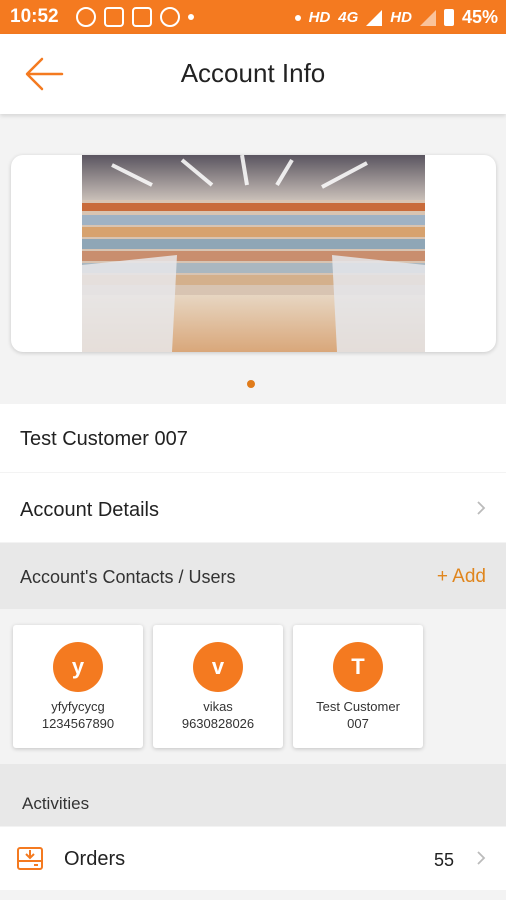 Image resolution: width=506 pixels, height=900 pixels. What do you see at coordinates (78, 706) in the screenshot?
I see `contact-name: yfyfycycg` at bounding box center [78, 706].